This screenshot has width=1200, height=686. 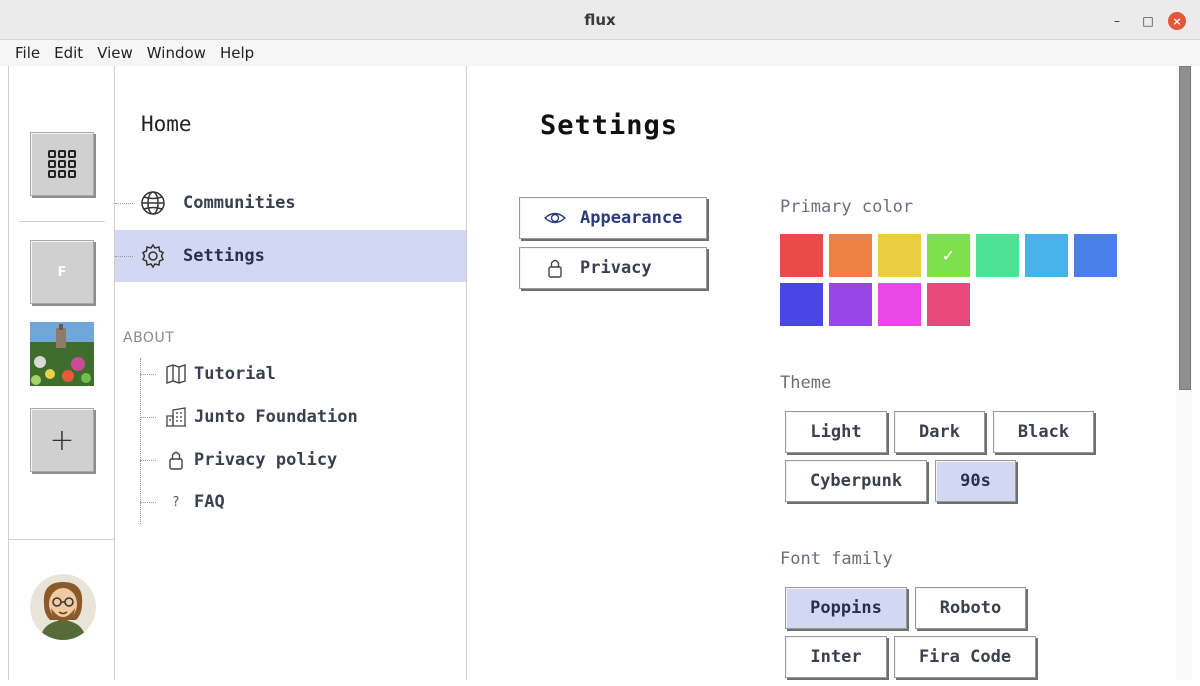 What do you see at coordinates (847, 207) in the screenshot?
I see `primary-color-label: Primary color` at bounding box center [847, 207].